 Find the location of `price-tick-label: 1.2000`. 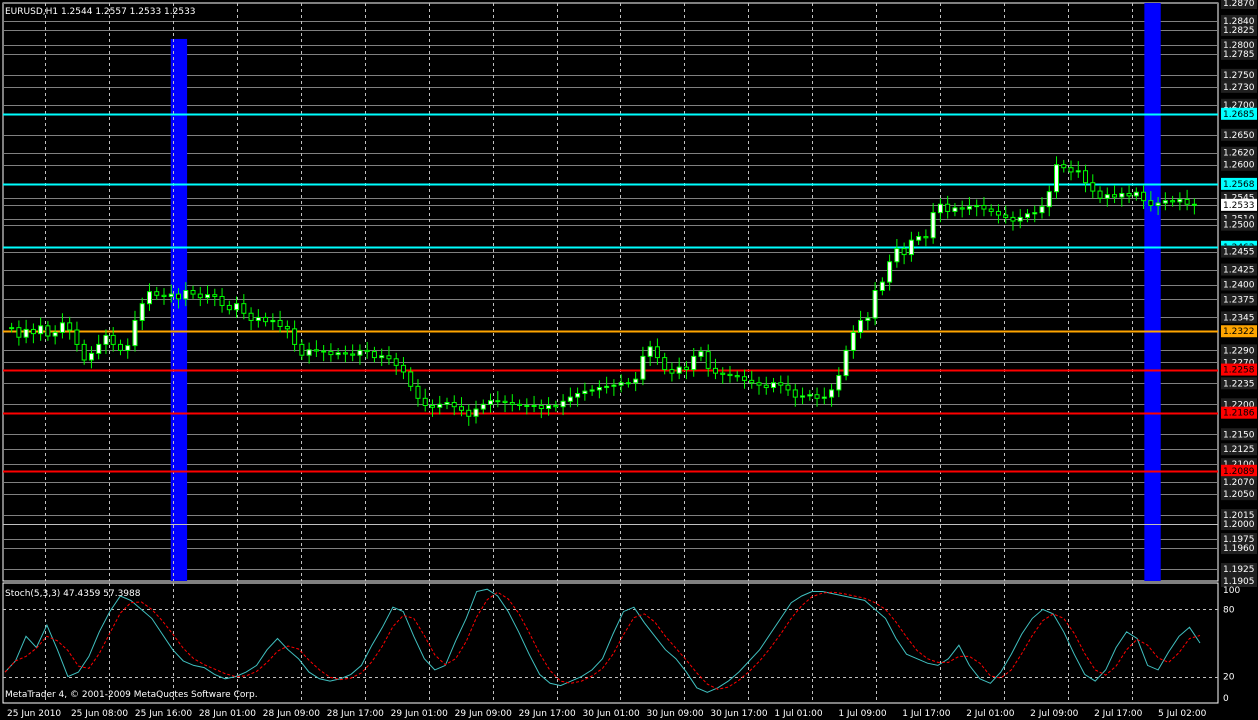

price-tick-label: 1.2000 is located at coordinates (1239, 525).